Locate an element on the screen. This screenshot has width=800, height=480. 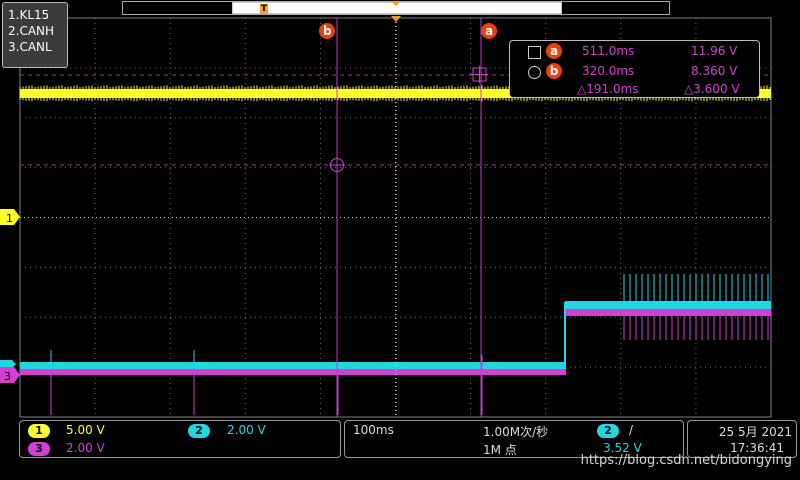
cursor-a-label-badge: a is located at coordinates (554, 51).